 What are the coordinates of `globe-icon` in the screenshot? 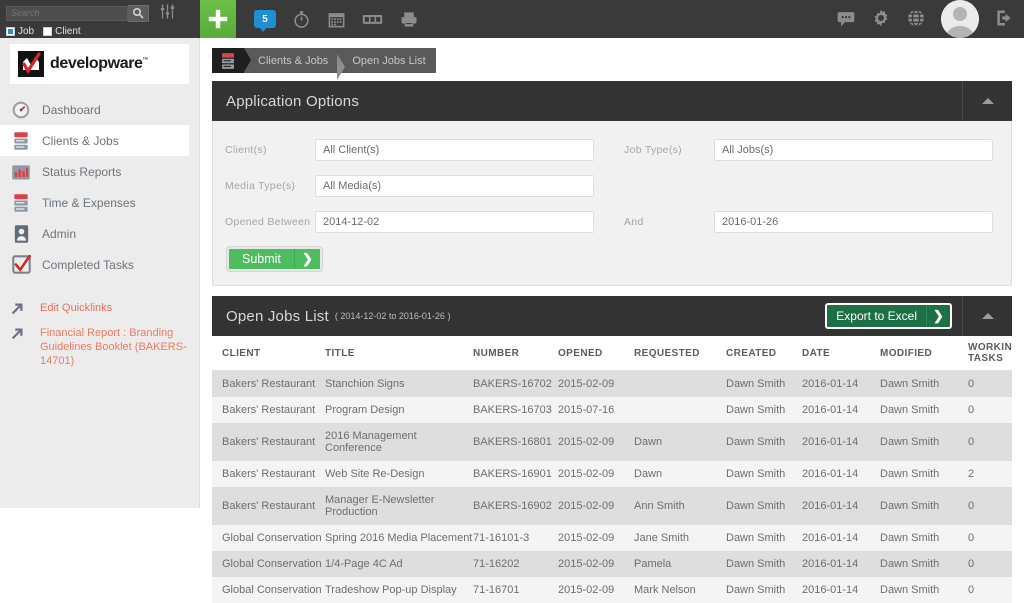 It's located at (916, 19).